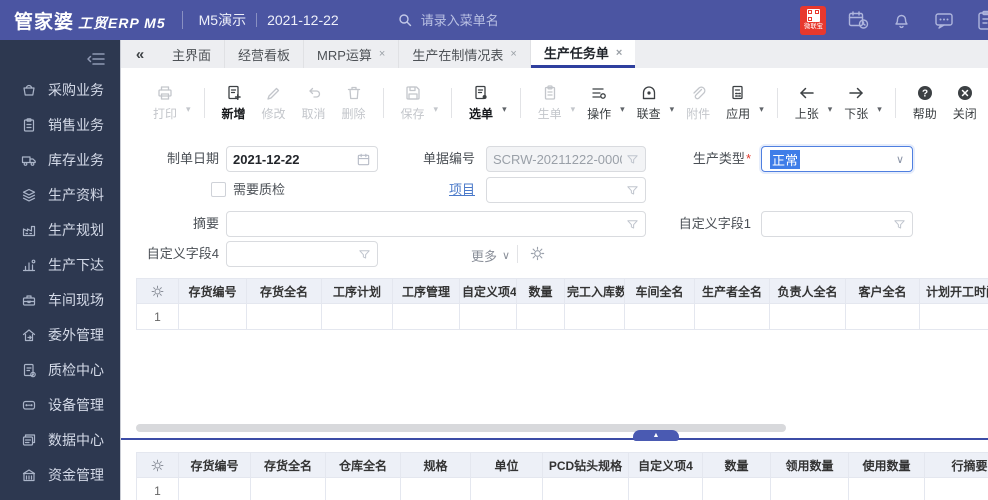 Image resolution: width=988 pixels, height=500 pixels. What do you see at coordinates (60, 334) in the screenshot?
I see `sidebar-item-outsourcing: 委外管理` at bounding box center [60, 334].